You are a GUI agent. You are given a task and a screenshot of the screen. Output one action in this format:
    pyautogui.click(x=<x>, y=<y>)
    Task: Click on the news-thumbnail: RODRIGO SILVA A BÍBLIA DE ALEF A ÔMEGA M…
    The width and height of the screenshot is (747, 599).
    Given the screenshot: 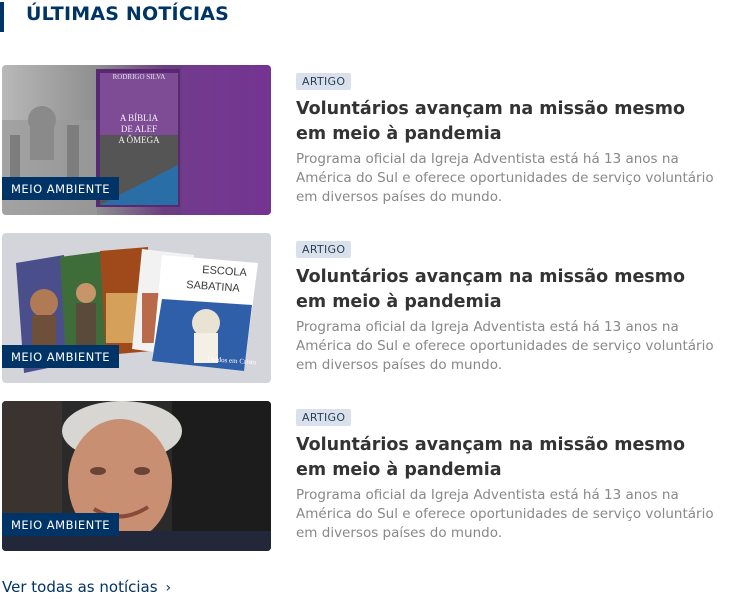 What is the action you would take?
    pyautogui.click(x=136, y=140)
    